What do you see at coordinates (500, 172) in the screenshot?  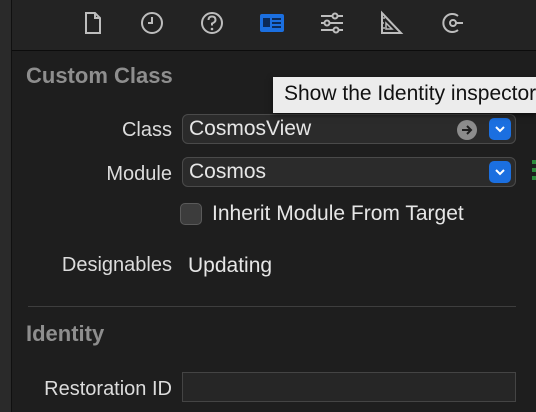 I see `module-dropdown-chevron-icon` at bounding box center [500, 172].